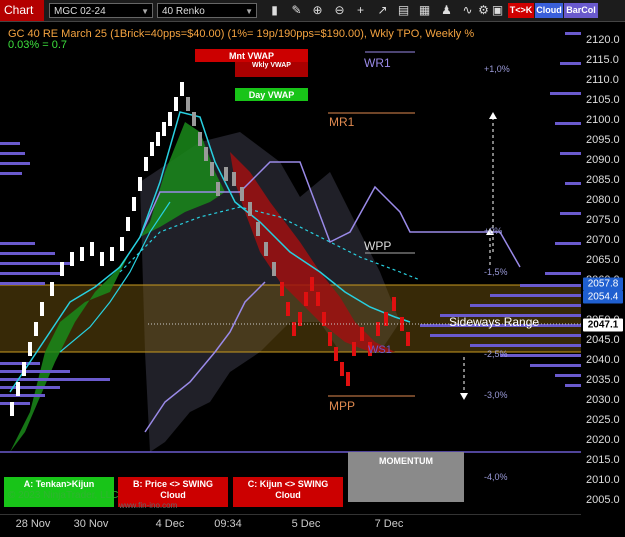 The image size is (625, 537). Describe the element at coordinates (603, 460) in the screenshot. I see `price-tick: 2015.0` at that location.